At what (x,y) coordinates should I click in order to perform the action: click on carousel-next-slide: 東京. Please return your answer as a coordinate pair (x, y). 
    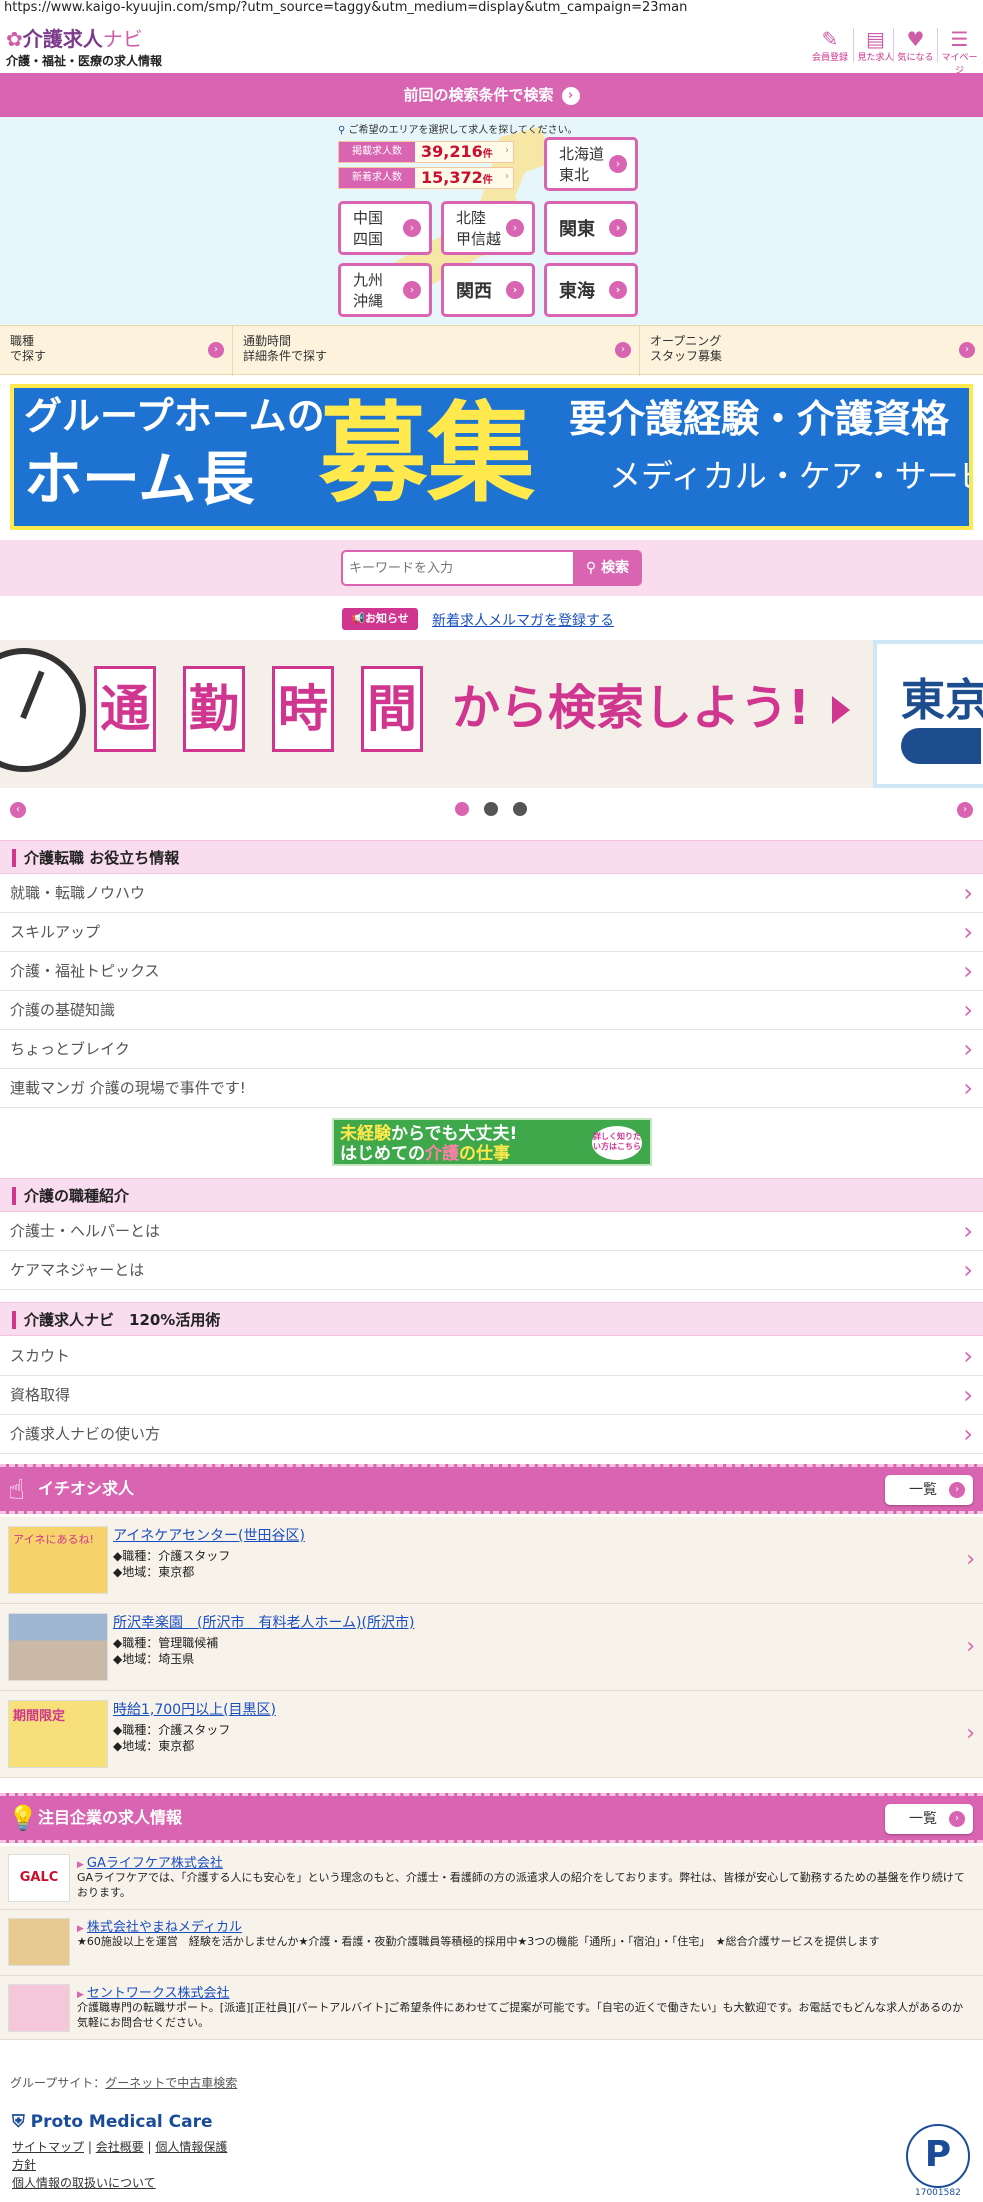
    Looking at the image, I should click on (928, 714).